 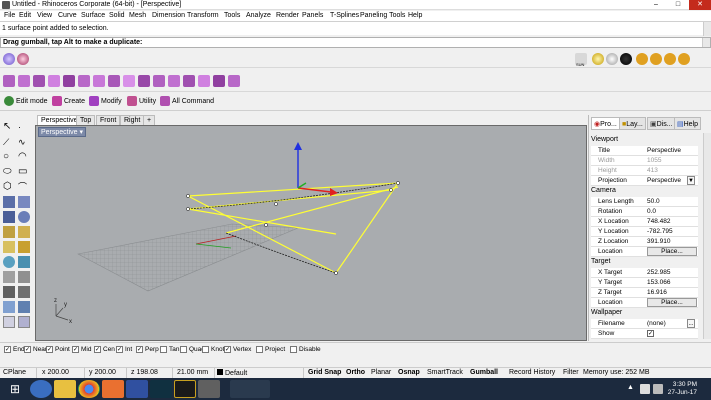 What do you see at coordinates (484, 372) in the screenshot?
I see `gumball-toggle: Gumball` at bounding box center [484, 372].